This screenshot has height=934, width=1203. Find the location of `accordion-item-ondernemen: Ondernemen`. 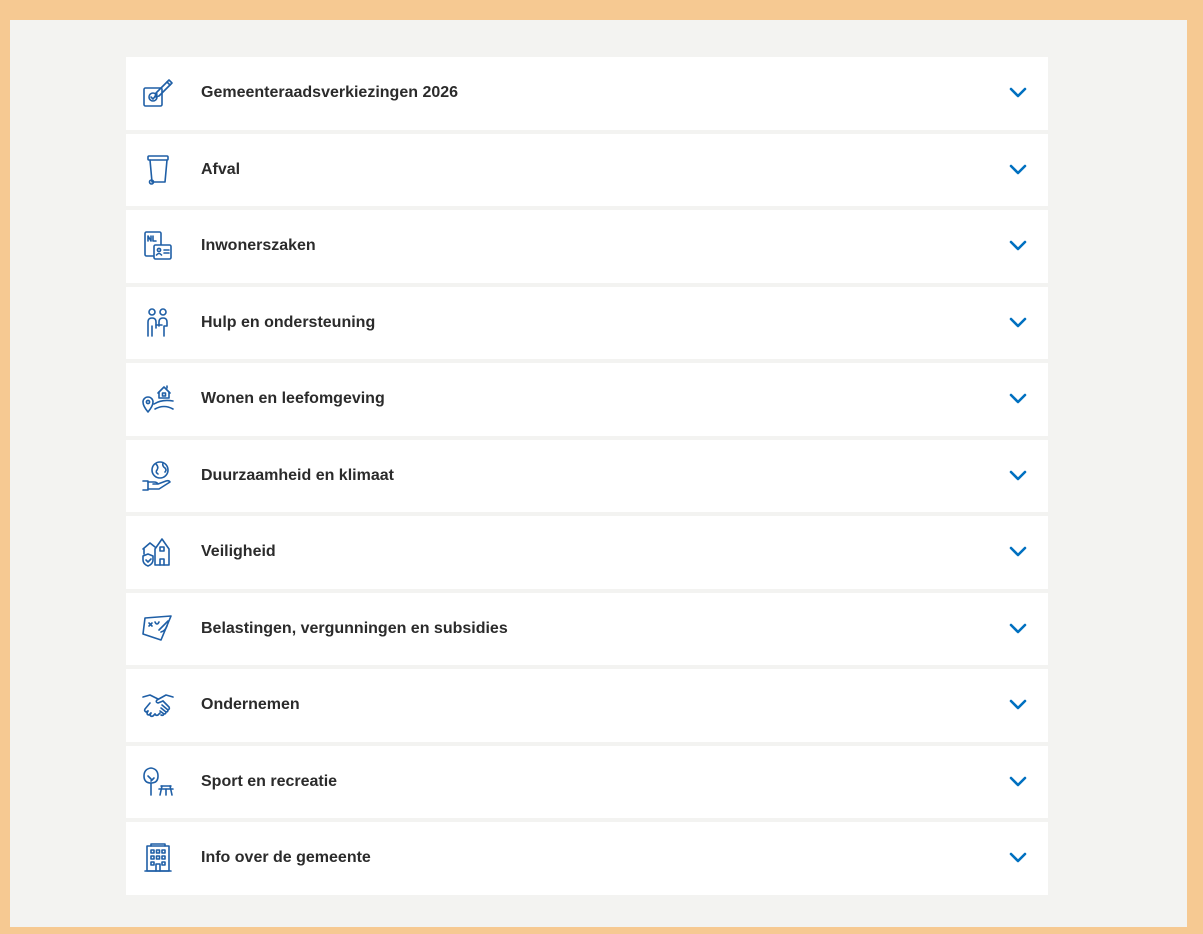

accordion-item-ondernemen: Ondernemen is located at coordinates (587, 705).